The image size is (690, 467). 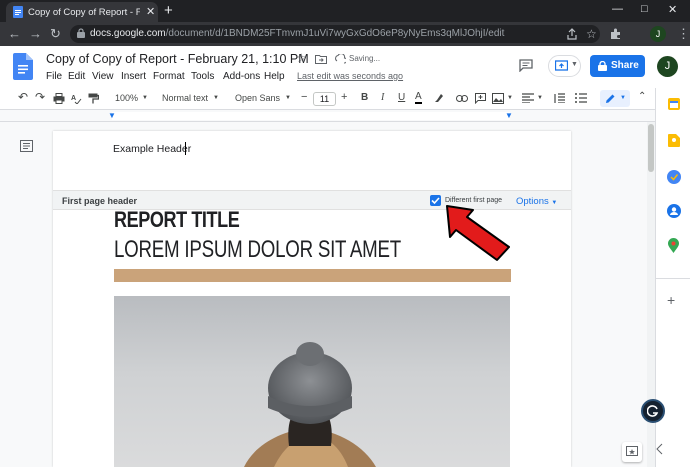 I want to click on cloud-sync-icon, so click(x=340, y=59).